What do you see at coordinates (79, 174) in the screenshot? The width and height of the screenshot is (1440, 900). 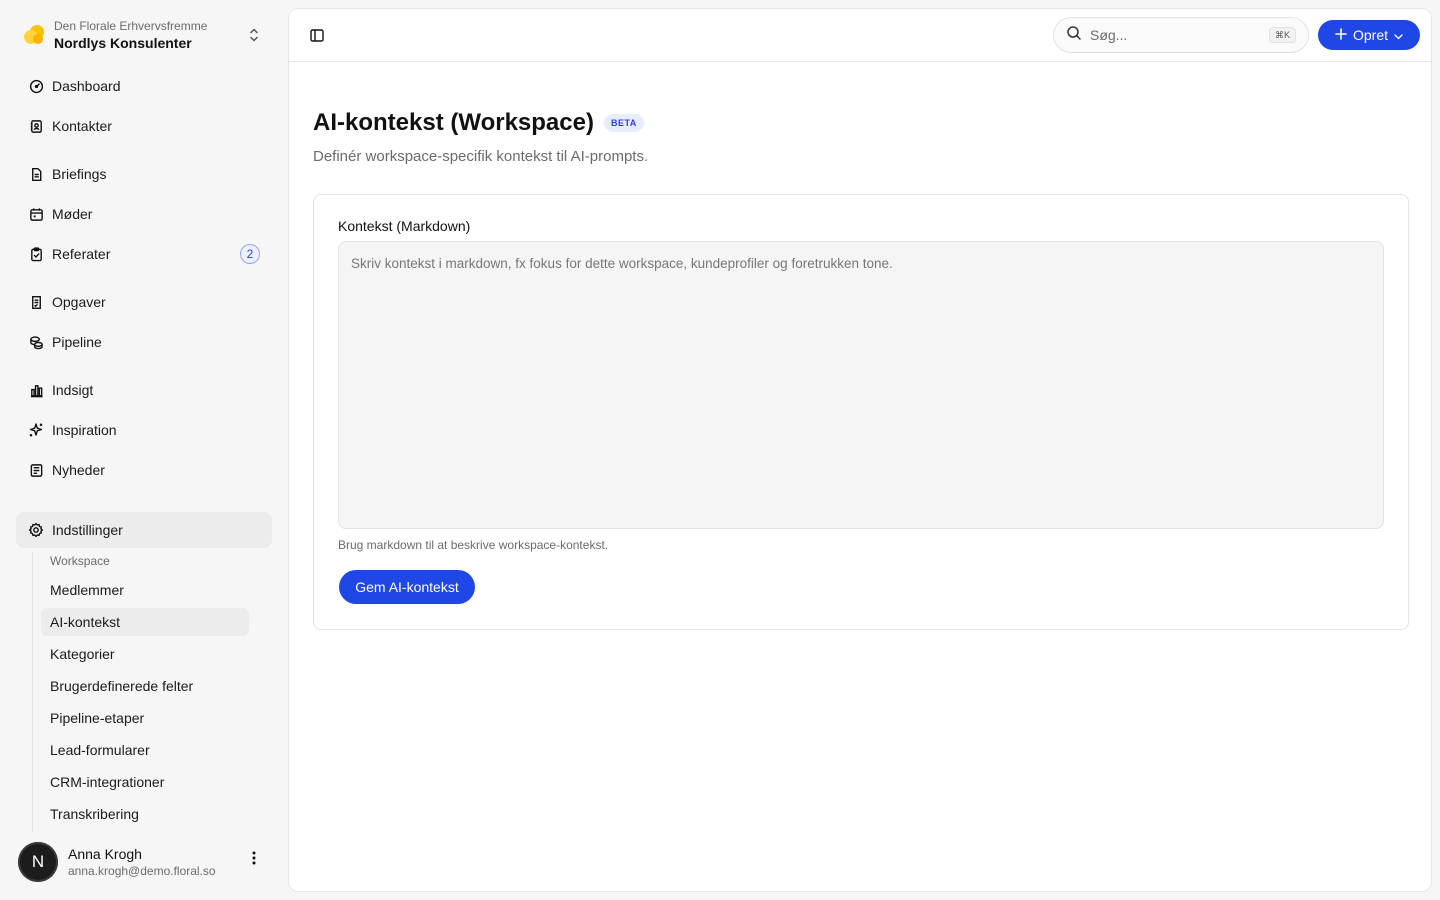 I see `sidebar-item-label: Briefings` at bounding box center [79, 174].